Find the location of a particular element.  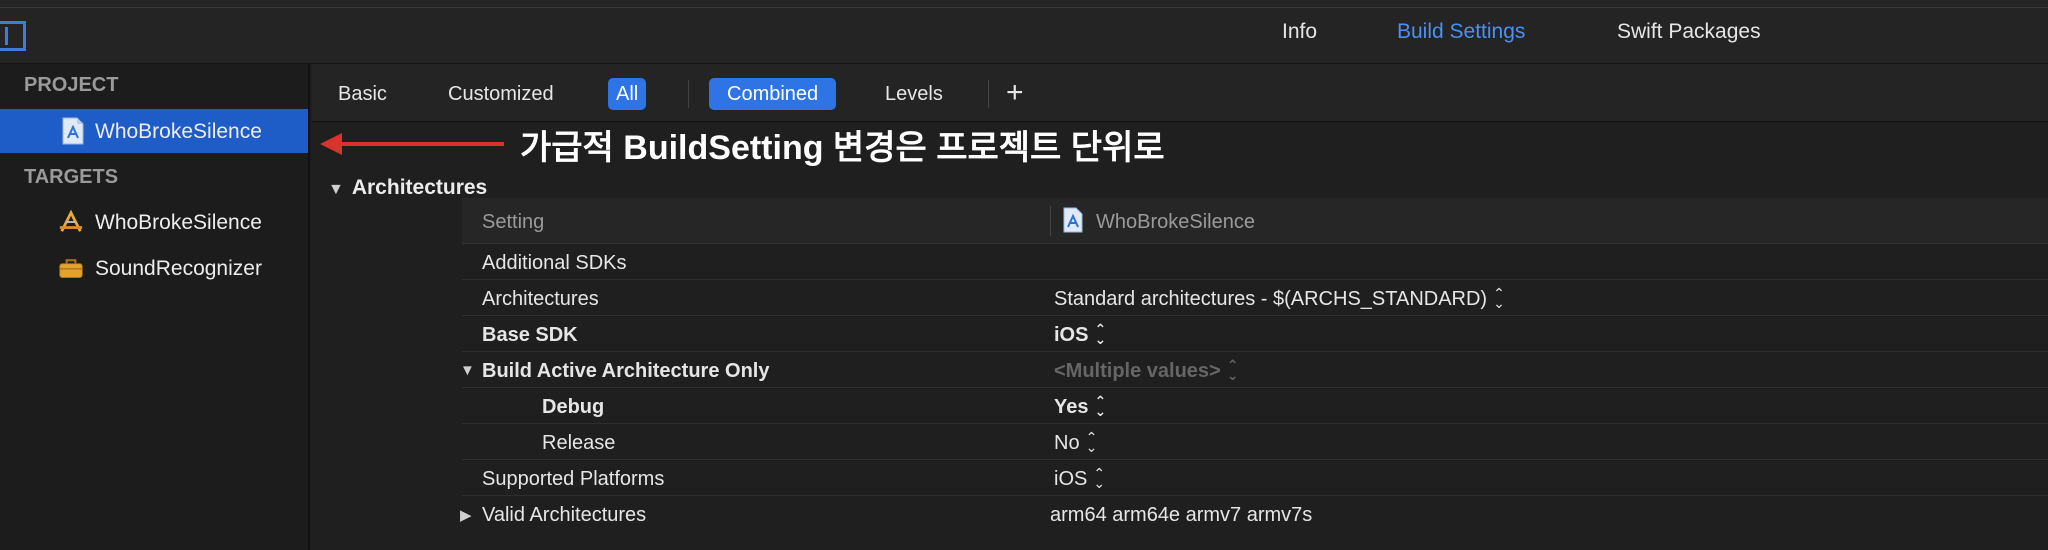

column-setting-label: Setting is located at coordinates (513, 222).